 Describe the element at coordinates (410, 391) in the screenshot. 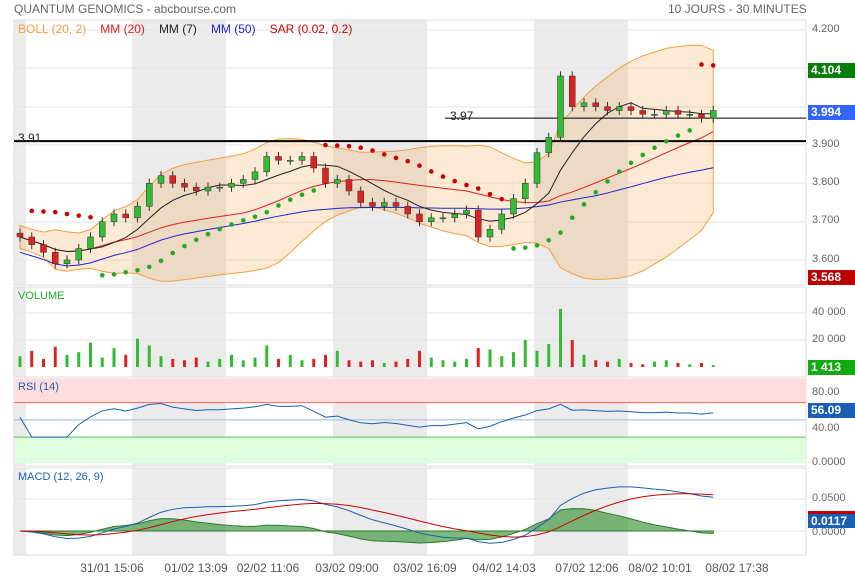

I see `rsi-overbought-zone` at that location.